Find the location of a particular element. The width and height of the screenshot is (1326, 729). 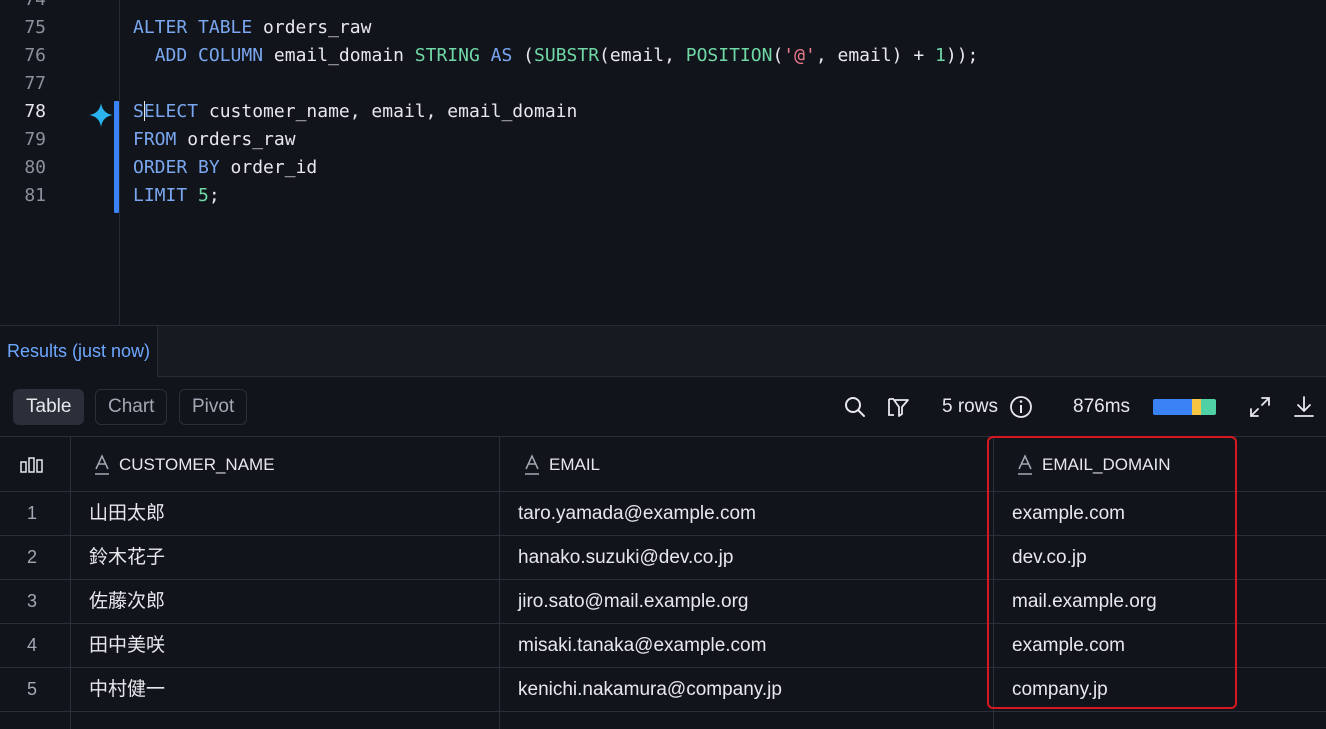

line-number: 78 is located at coordinates (35, 111).